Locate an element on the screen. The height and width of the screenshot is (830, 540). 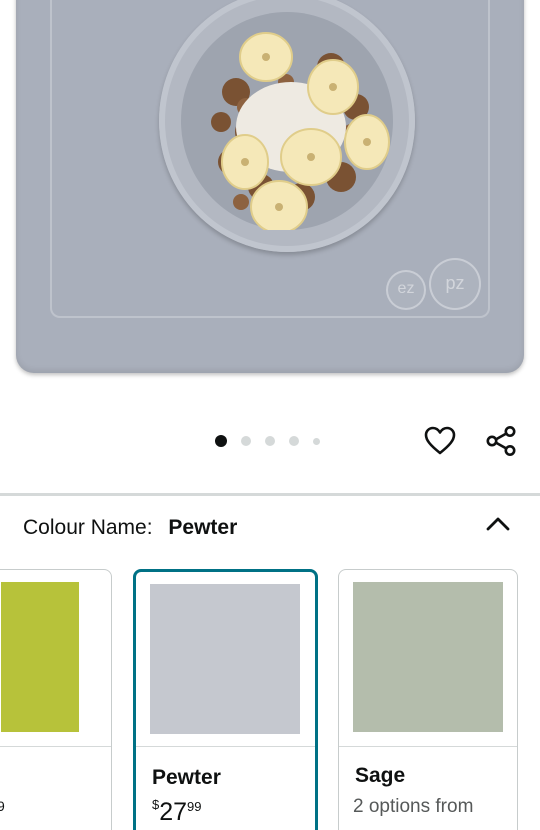
swatch-card-lime: 9 is located at coordinates (56, 699).